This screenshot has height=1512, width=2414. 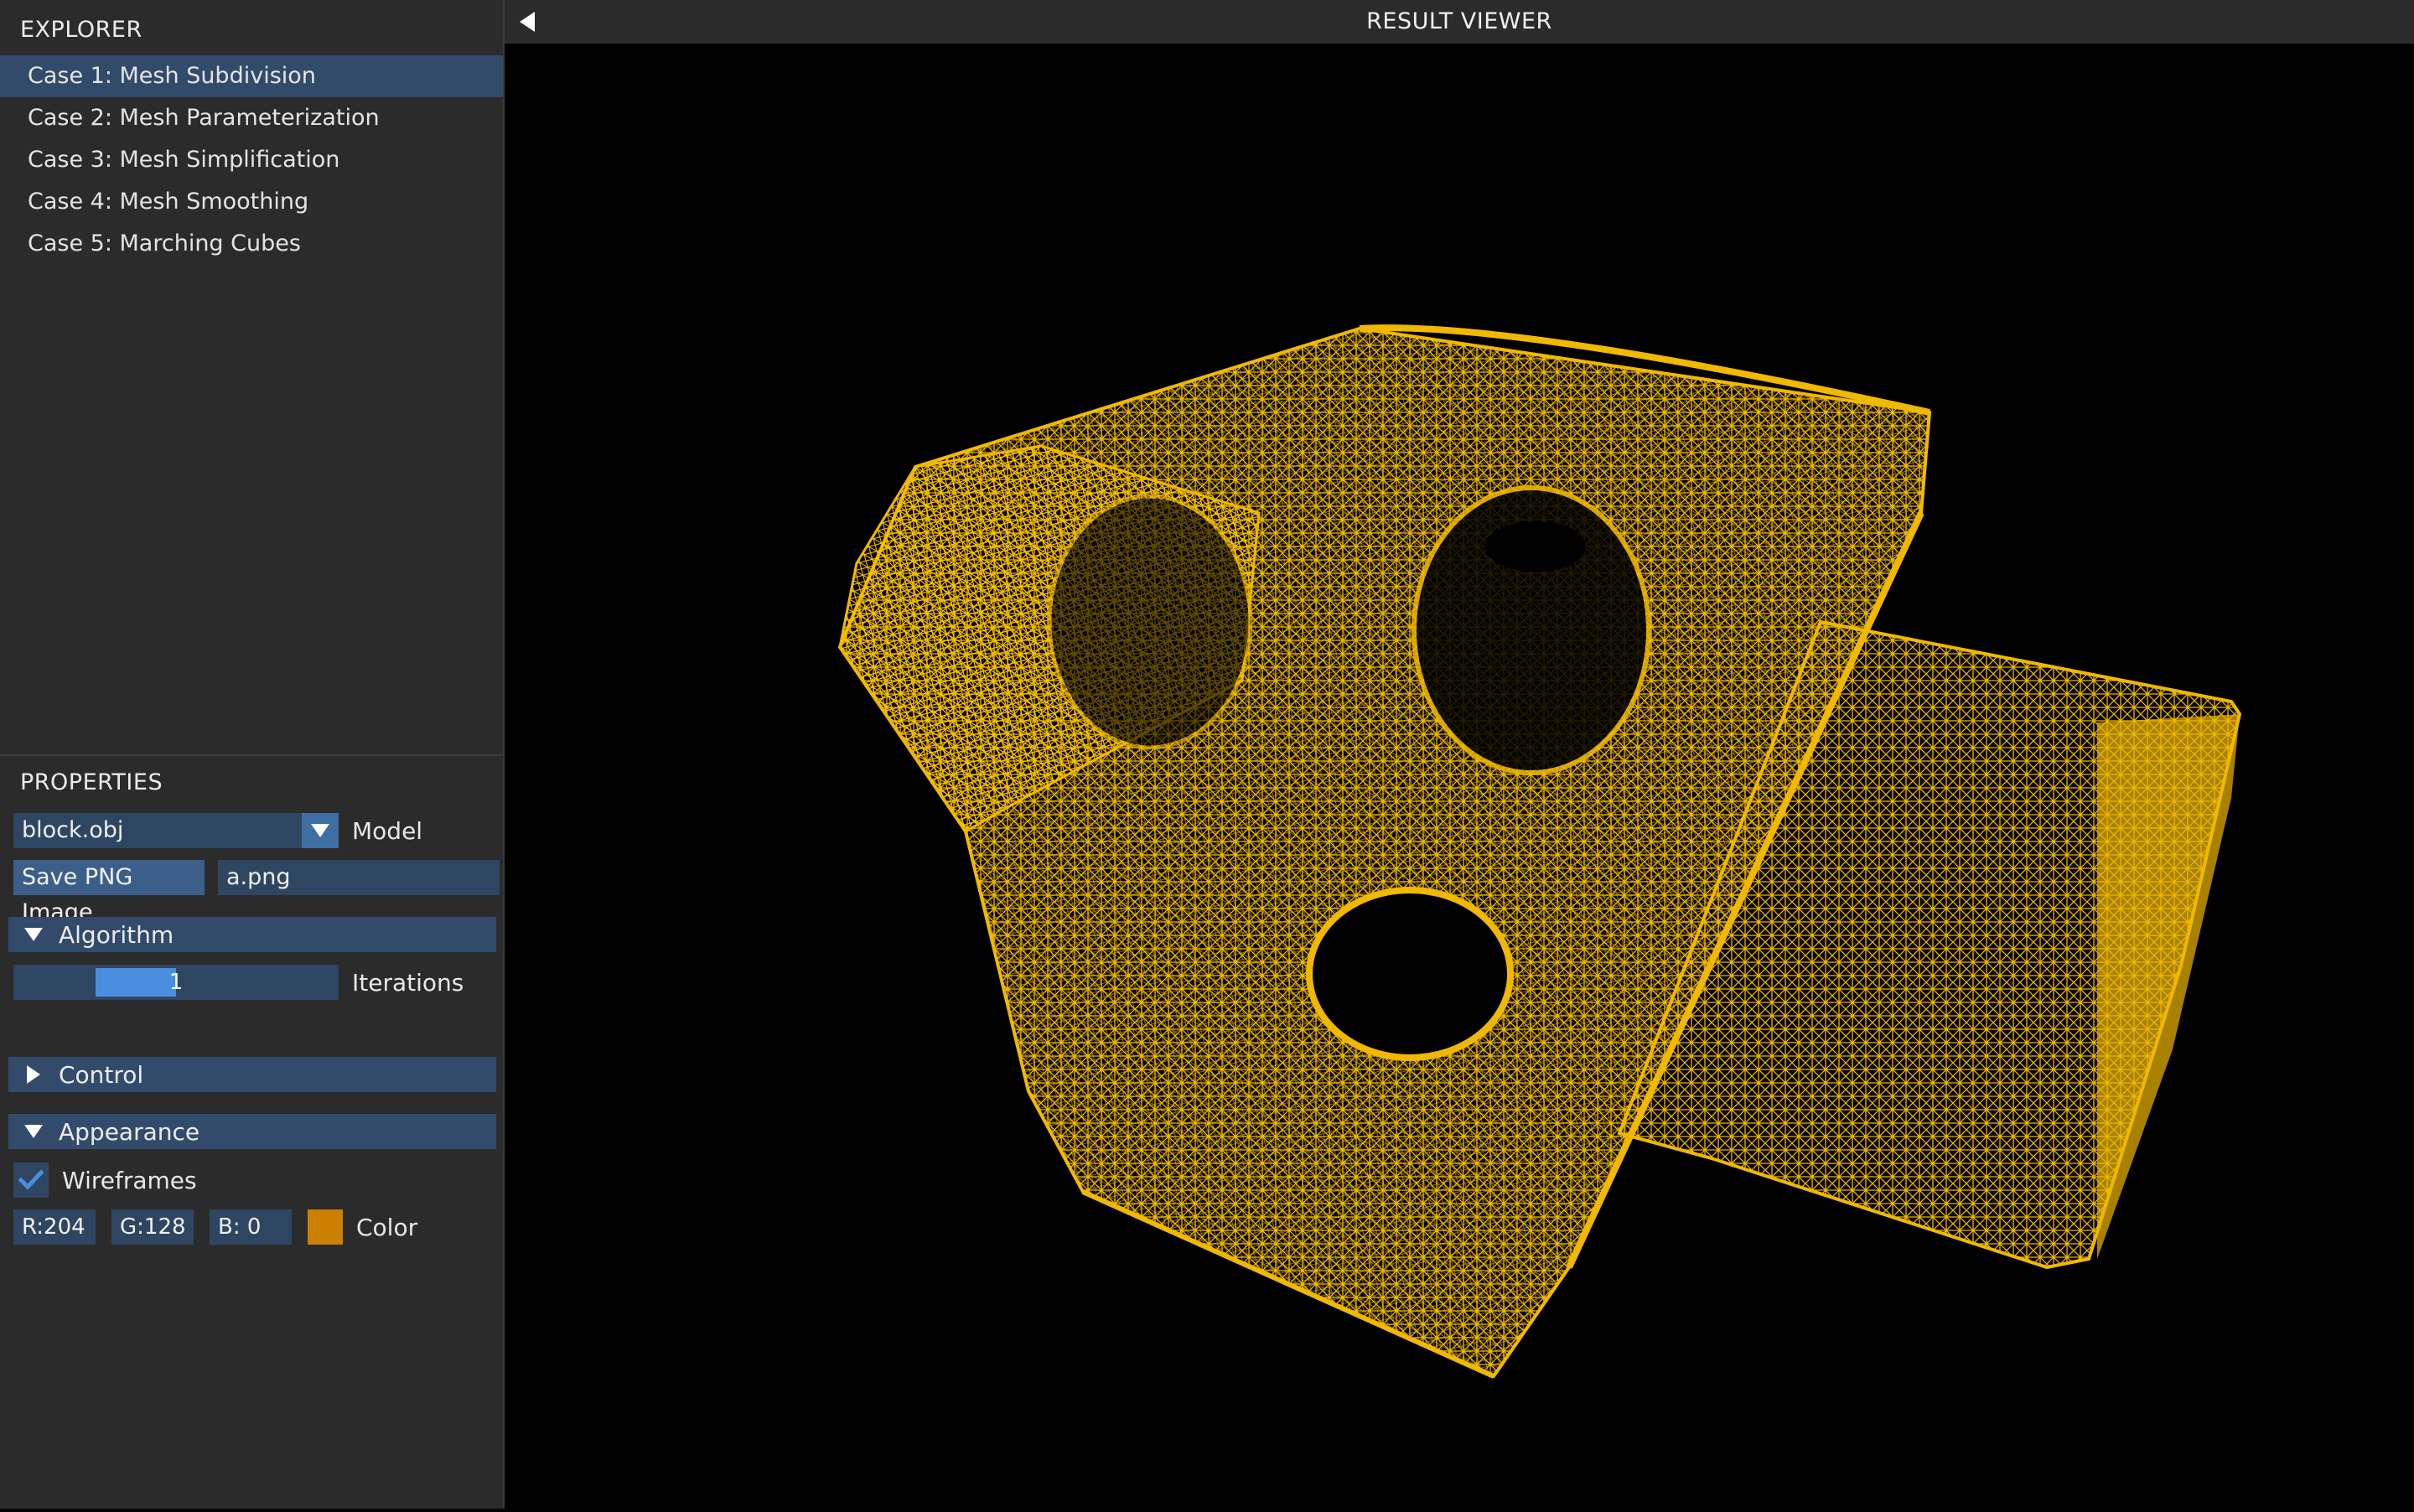 I want to click on explorer-item-label: Case 4: Mesh Smoothing, so click(x=169, y=202).